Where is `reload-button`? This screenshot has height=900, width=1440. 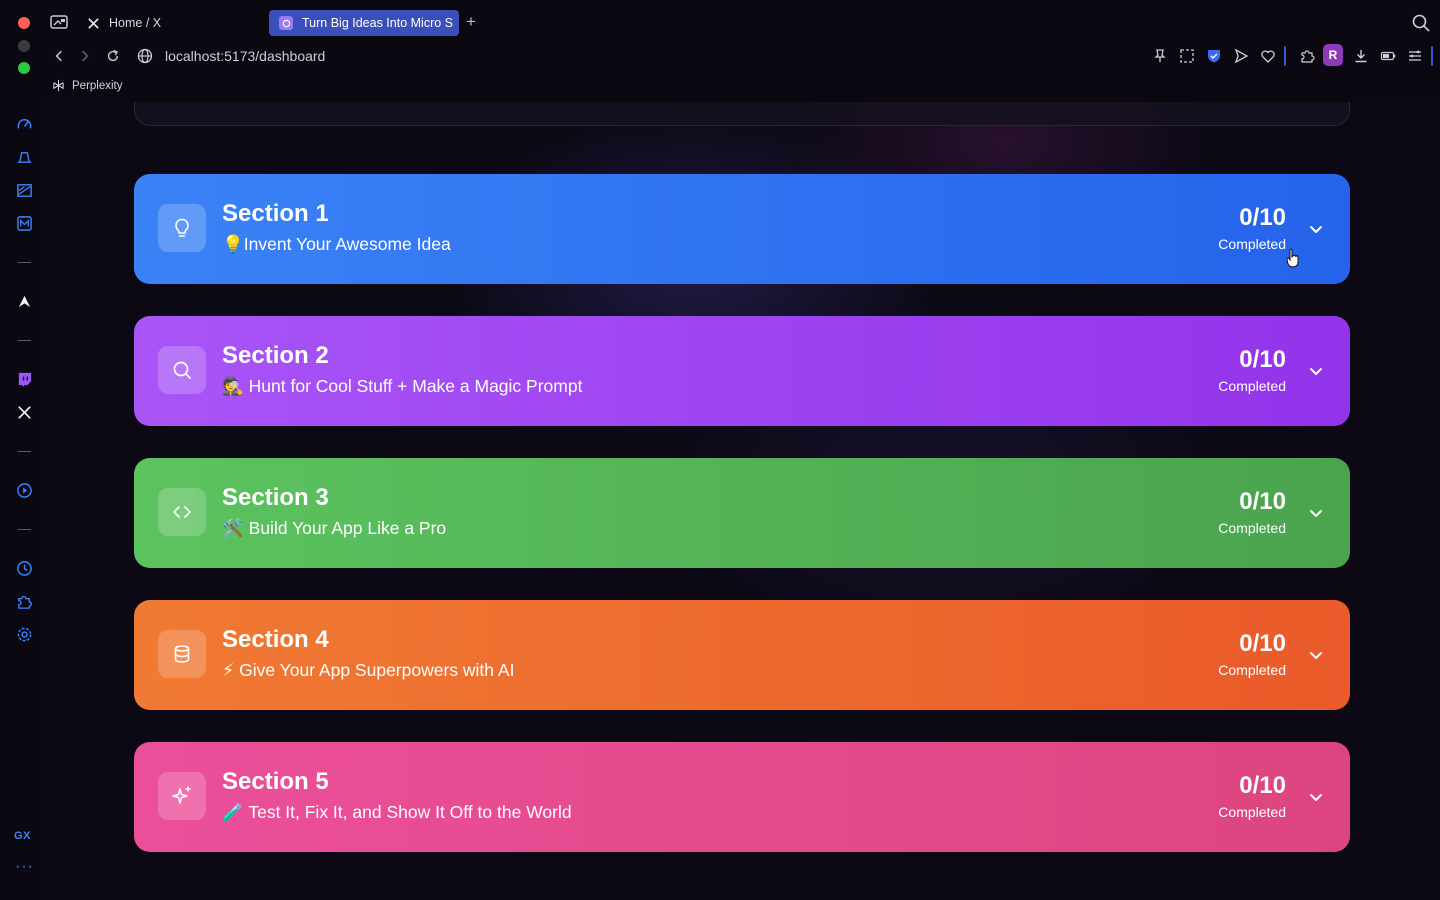
reload-button is located at coordinates (113, 56).